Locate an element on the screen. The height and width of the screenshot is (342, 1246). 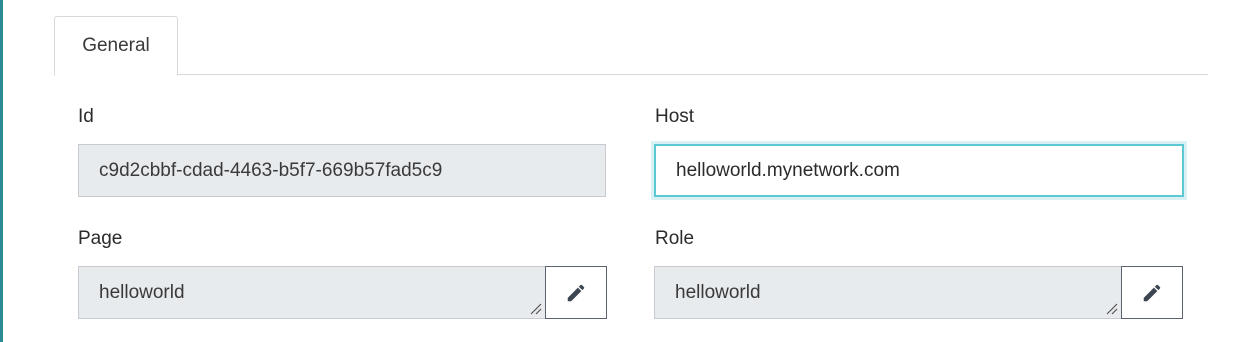
host-label: Host is located at coordinates (675, 116).